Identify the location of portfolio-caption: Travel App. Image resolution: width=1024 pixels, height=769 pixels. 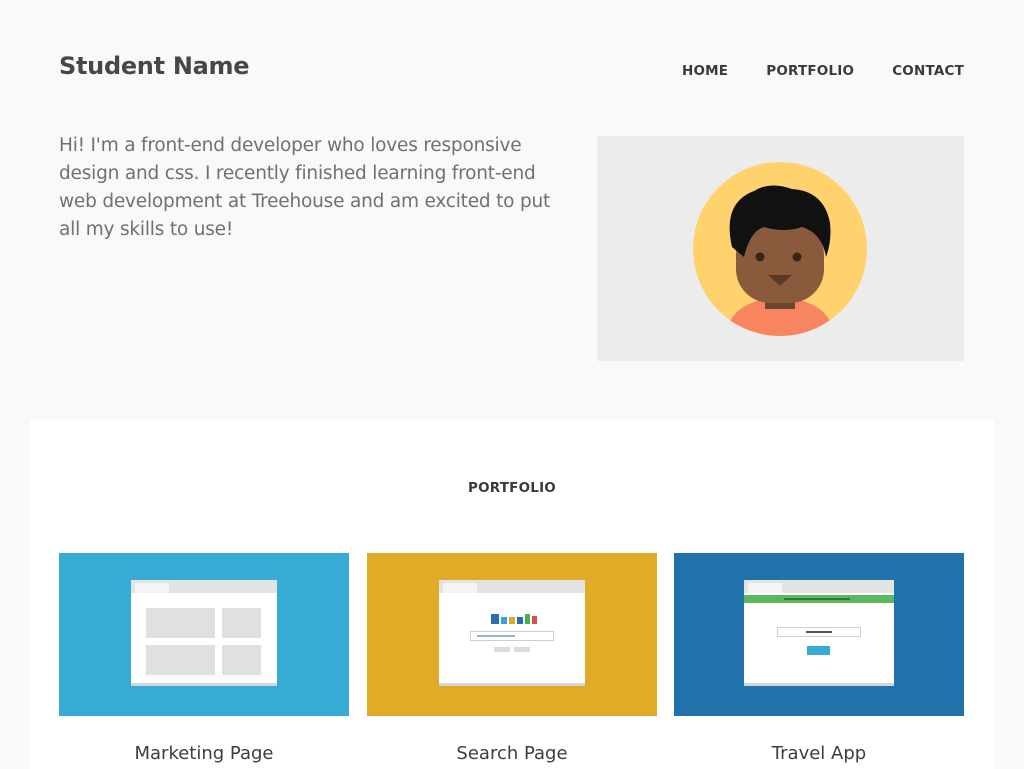
(819, 753).